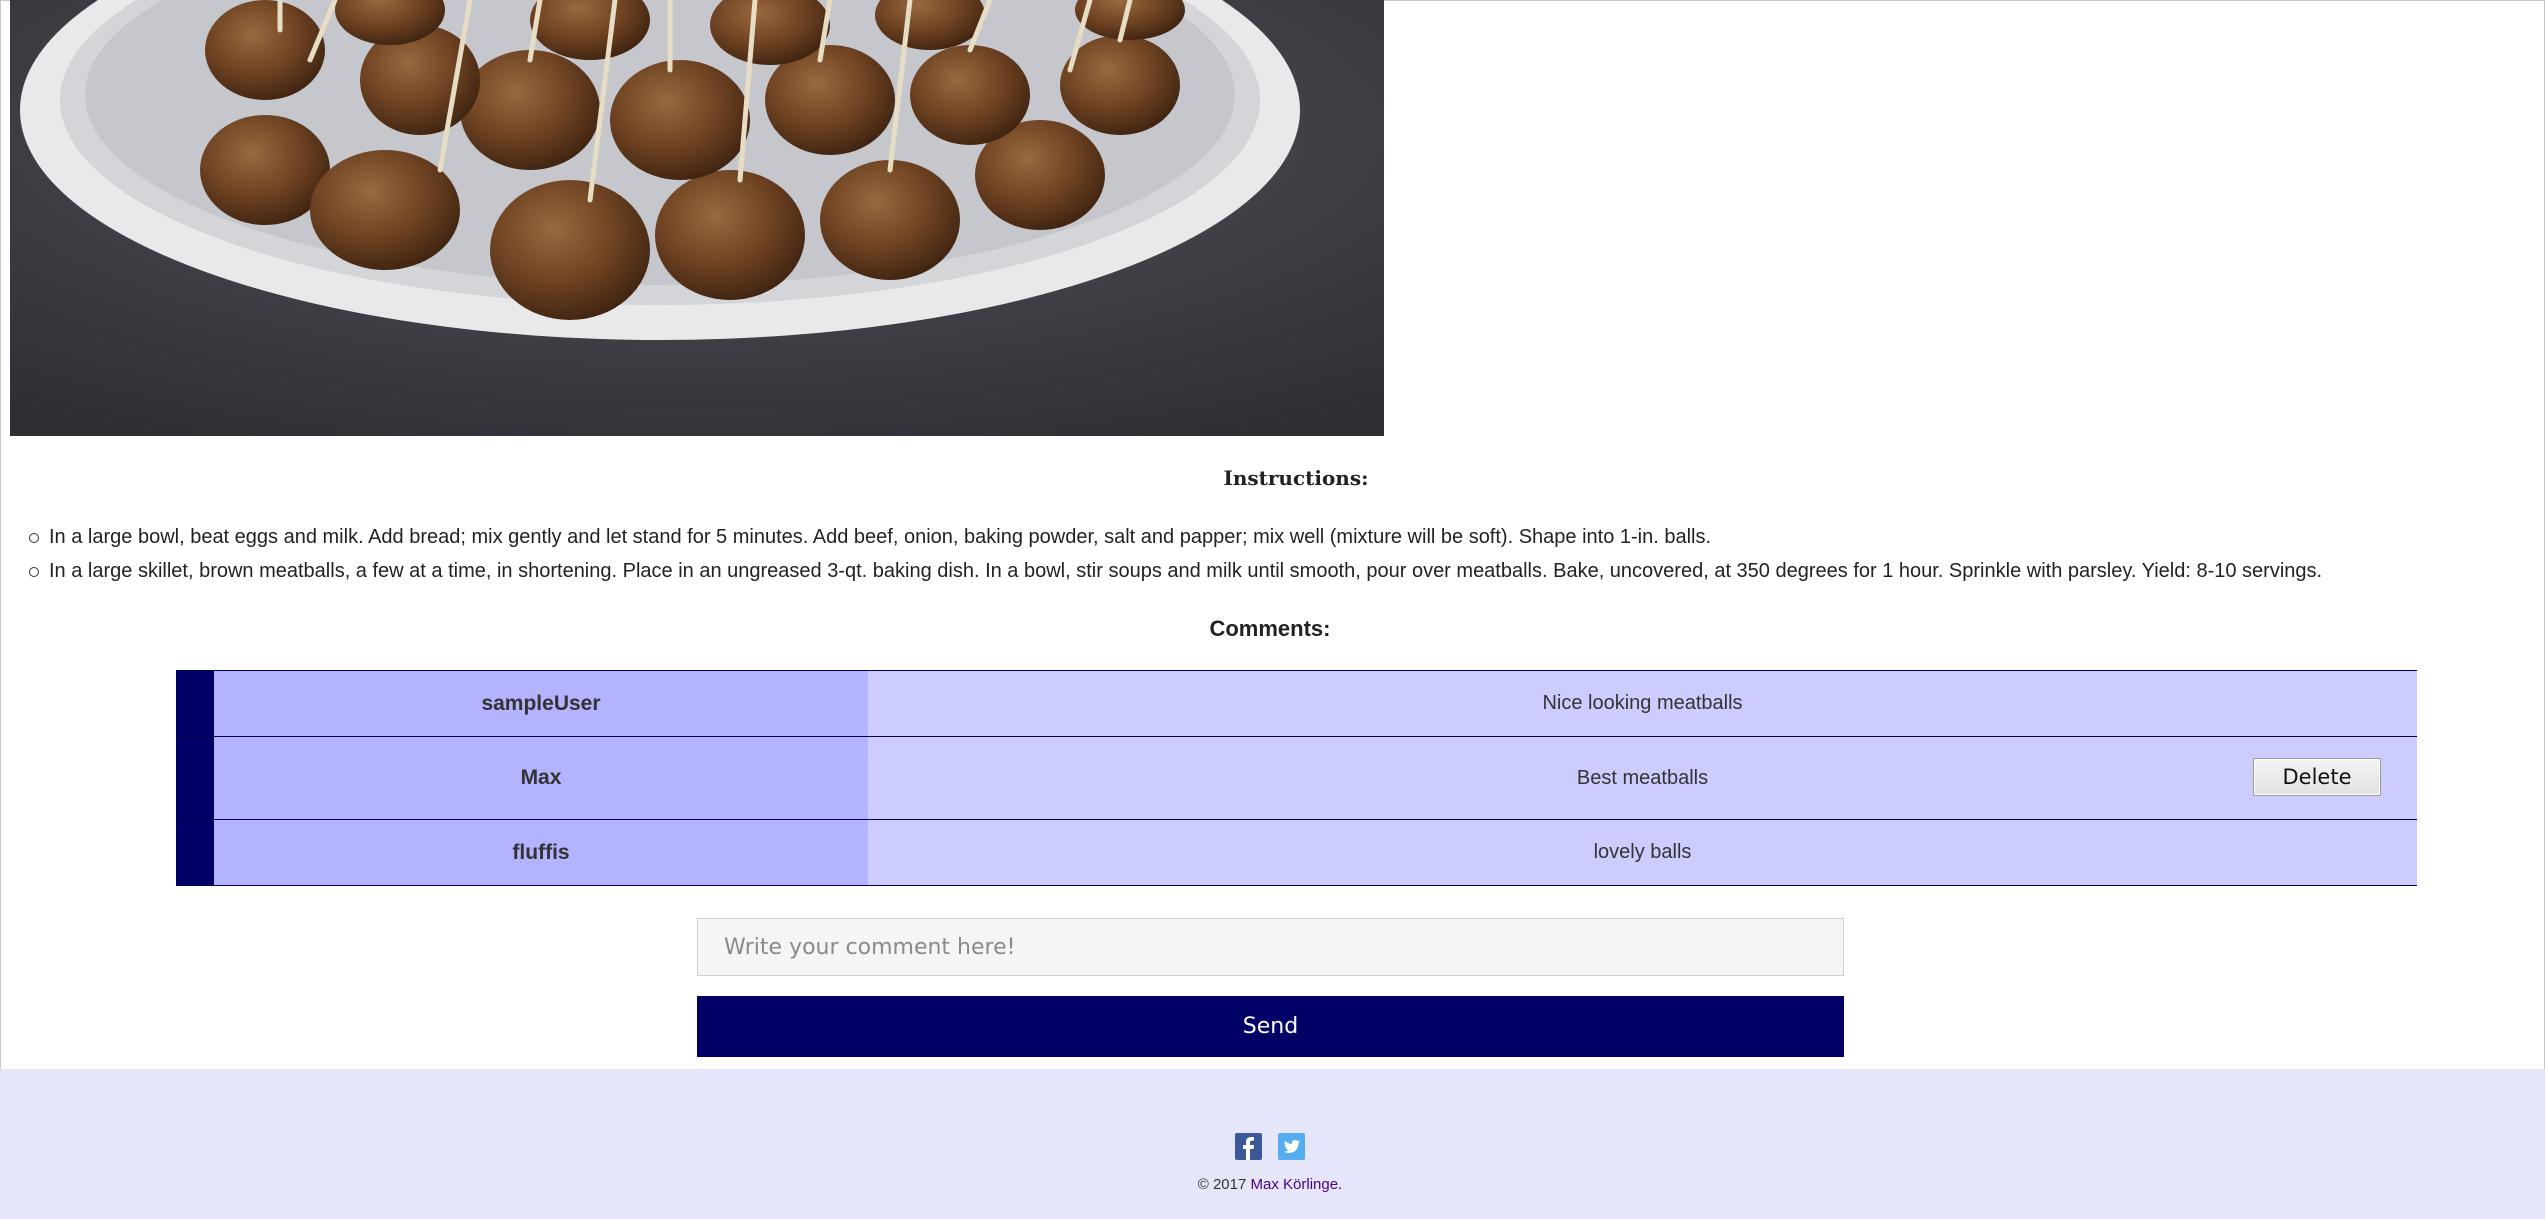  What do you see at coordinates (1291, 1146) in the screenshot?
I see `twitter-icon` at bounding box center [1291, 1146].